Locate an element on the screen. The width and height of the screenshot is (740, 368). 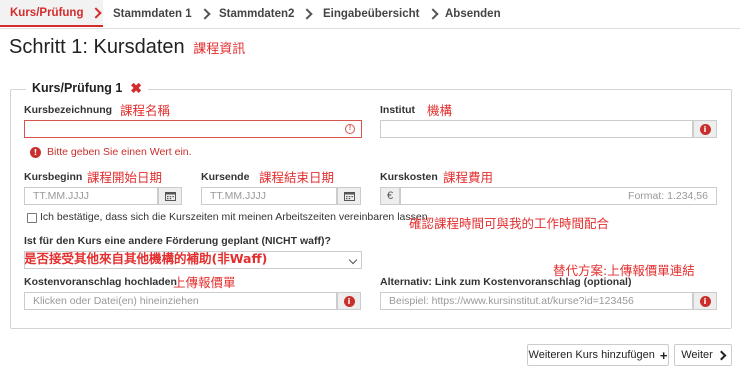
kursbeginn-note: 課程開始日期 is located at coordinates (125, 177).